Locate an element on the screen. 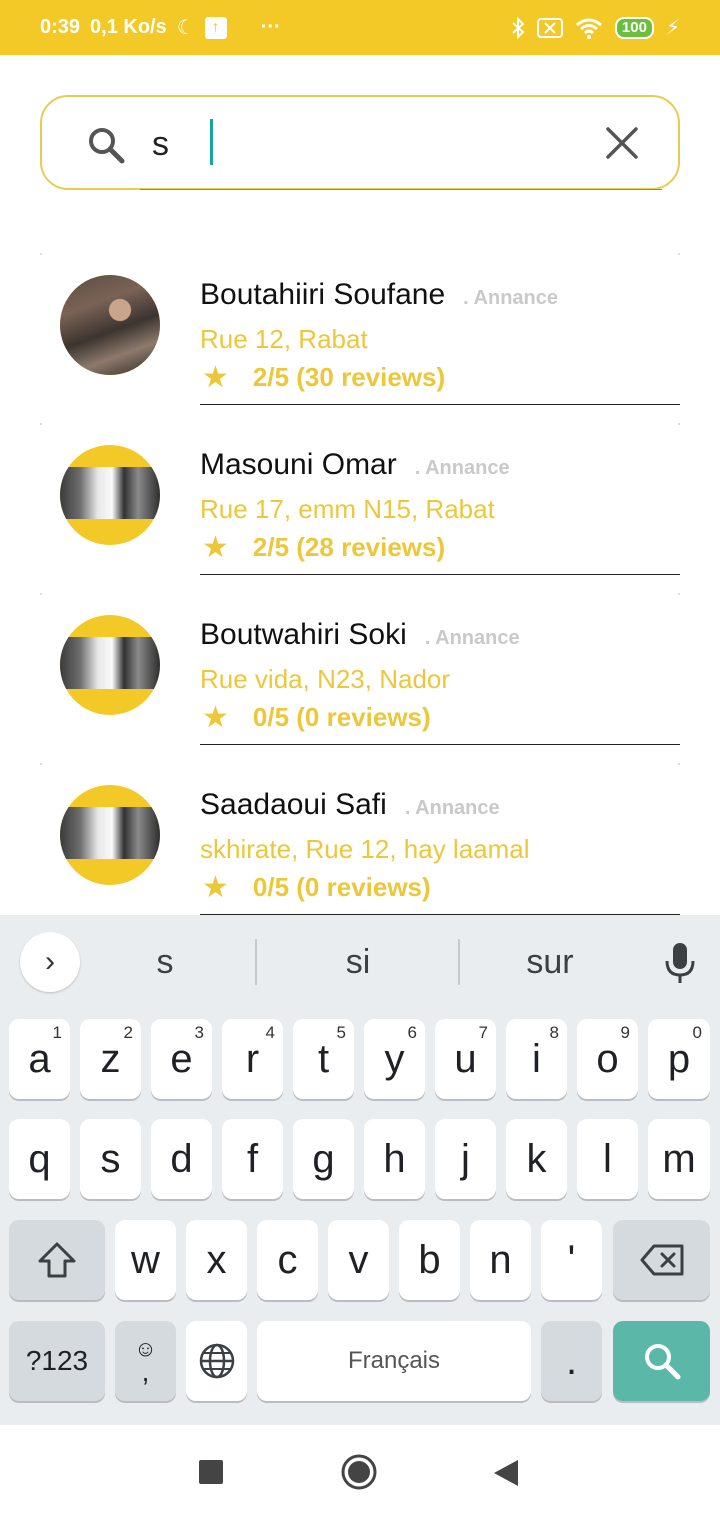 This screenshot has width=720, height=1520. globe-icon is located at coordinates (216, 1361).